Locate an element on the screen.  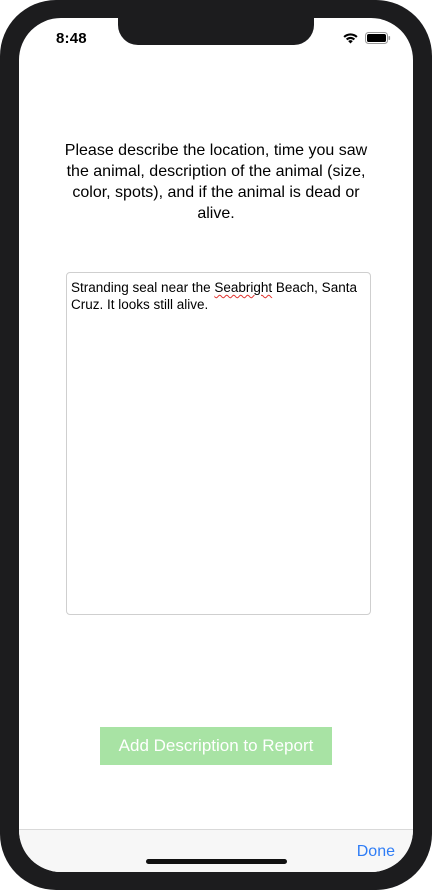
status-time: 8:48 is located at coordinates (71, 38).